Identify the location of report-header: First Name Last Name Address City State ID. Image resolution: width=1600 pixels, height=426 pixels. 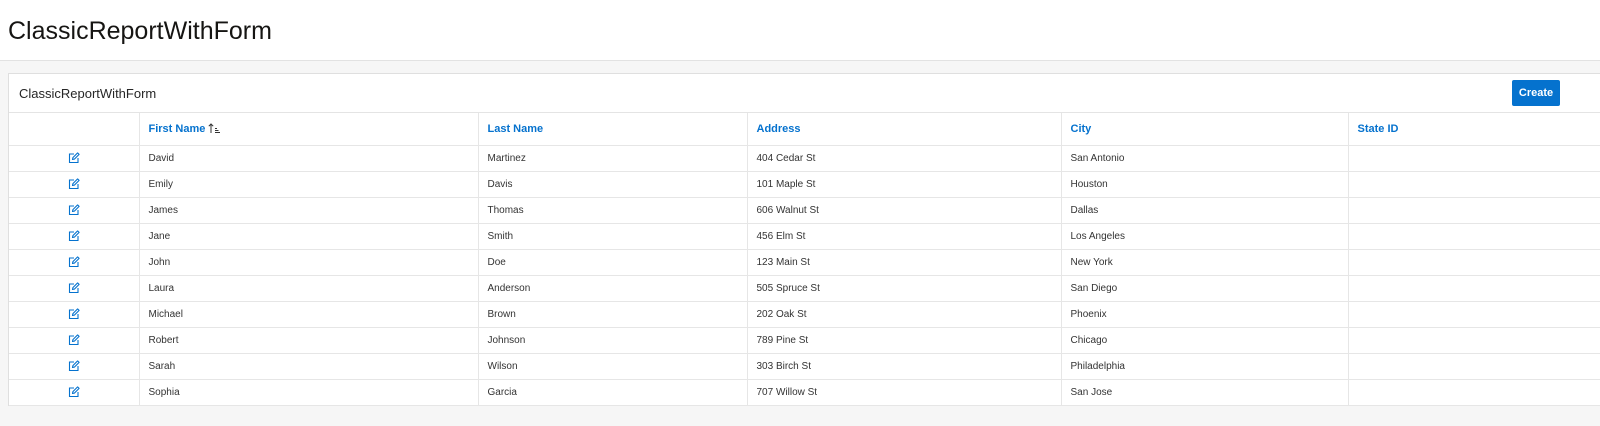
(804, 129).